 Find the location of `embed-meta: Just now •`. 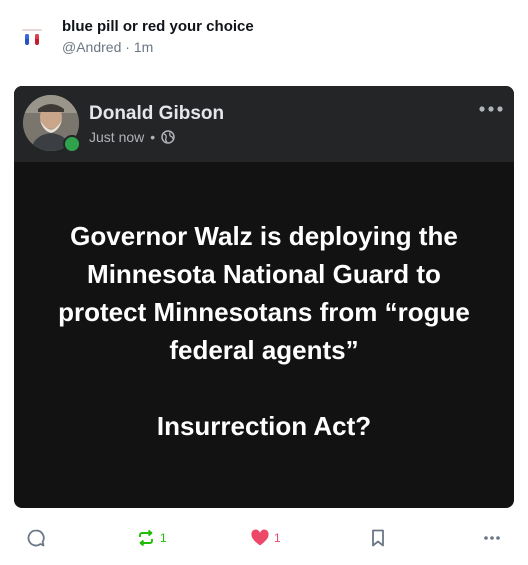

embed-meta: Just now • is located at coordinates (132, 137).